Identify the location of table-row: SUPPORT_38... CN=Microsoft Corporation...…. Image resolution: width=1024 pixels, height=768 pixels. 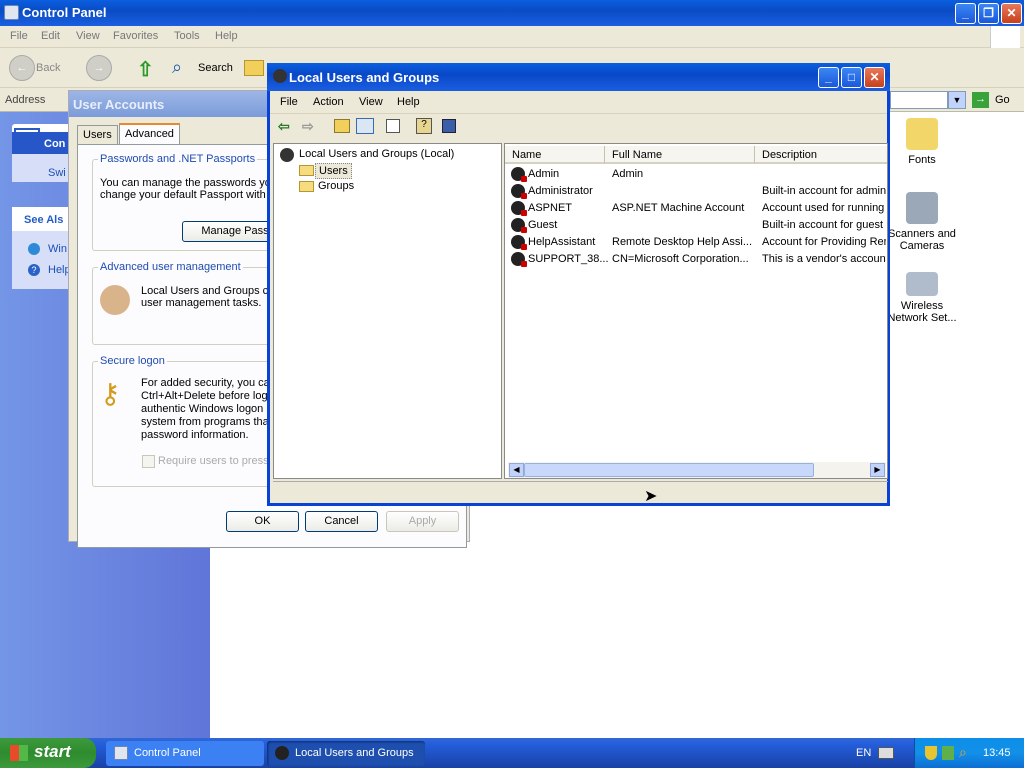
(696, 259).